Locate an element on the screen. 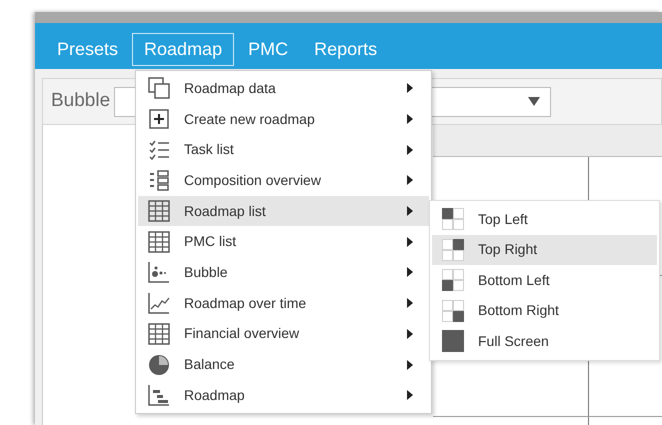 Image resolution: width=662 pixels, height=425 pixels. menu-item: Bottom Left is located at coordinates (544, 280).